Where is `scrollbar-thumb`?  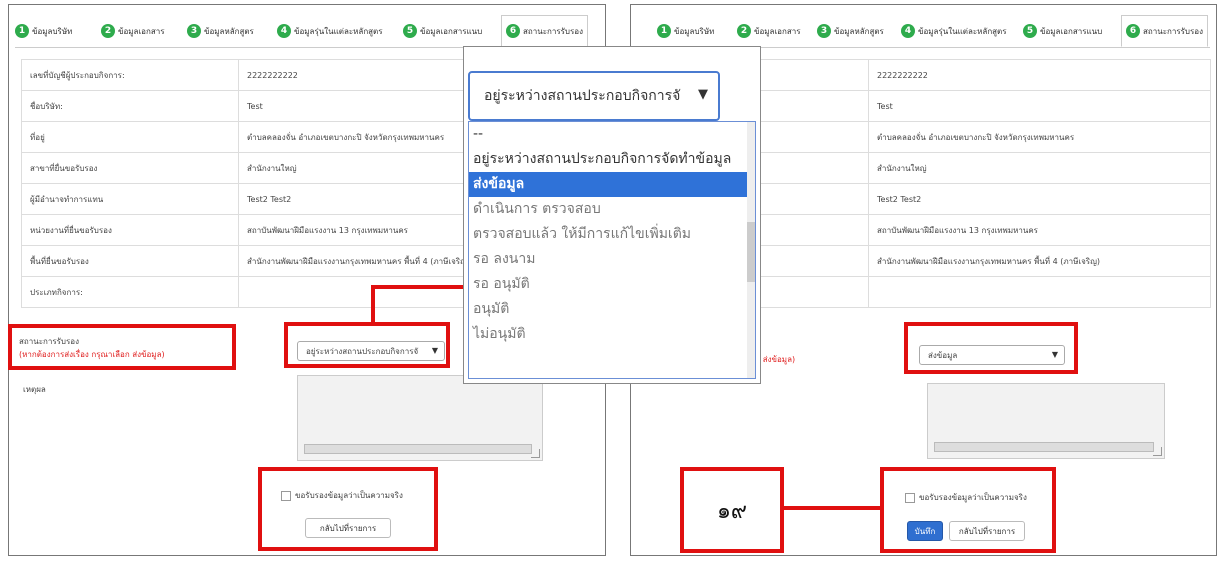
scrollbar-thumb is located at coordinates (751, 252).